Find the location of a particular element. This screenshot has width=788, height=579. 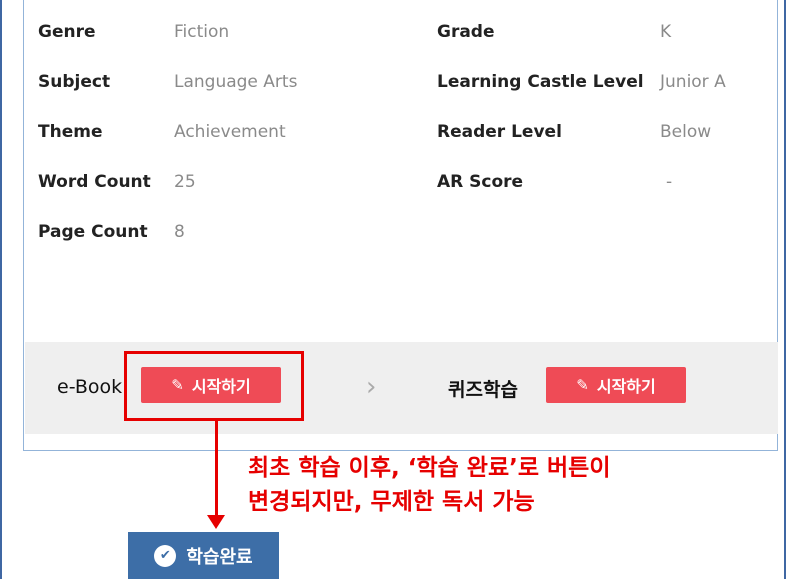

annotation-arrow-head is located at coordinates (216, 522).